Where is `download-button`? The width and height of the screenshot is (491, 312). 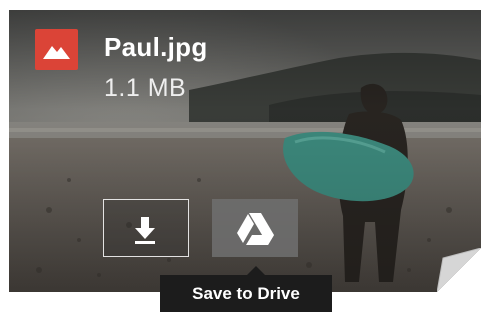 download-button is located at coordinates (146, 228).